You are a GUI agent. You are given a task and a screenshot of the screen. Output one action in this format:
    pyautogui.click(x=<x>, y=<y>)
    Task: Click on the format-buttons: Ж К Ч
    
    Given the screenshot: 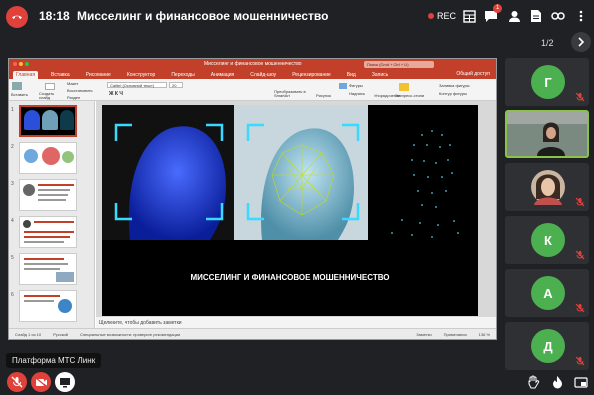 What is the action you would take?
    pyautogui.click(x=116, y=94)
    